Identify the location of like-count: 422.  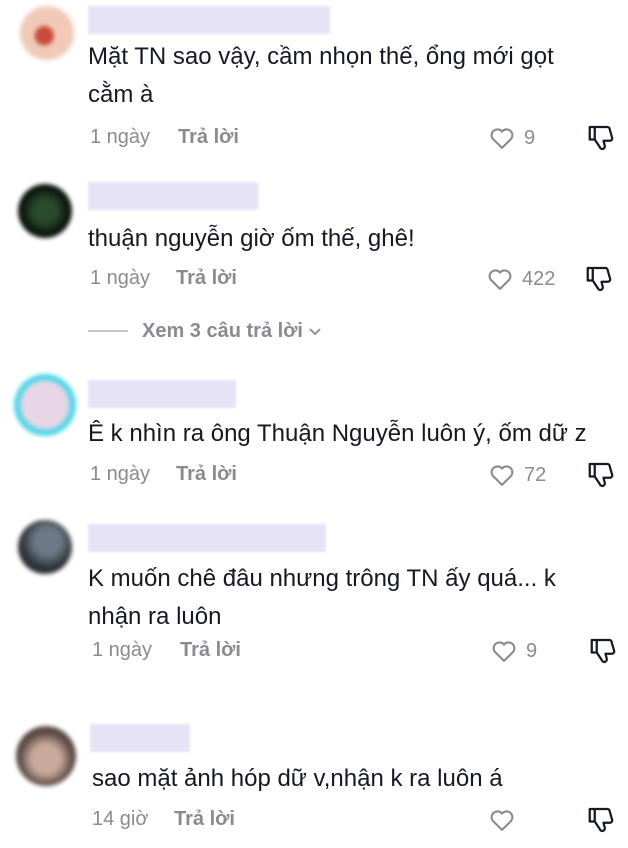
(539, 279).